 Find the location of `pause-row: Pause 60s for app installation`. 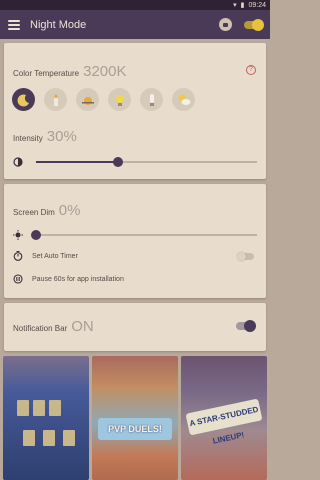

pause-row: Pause 60s for app installation is located at coordinates (133, 279).